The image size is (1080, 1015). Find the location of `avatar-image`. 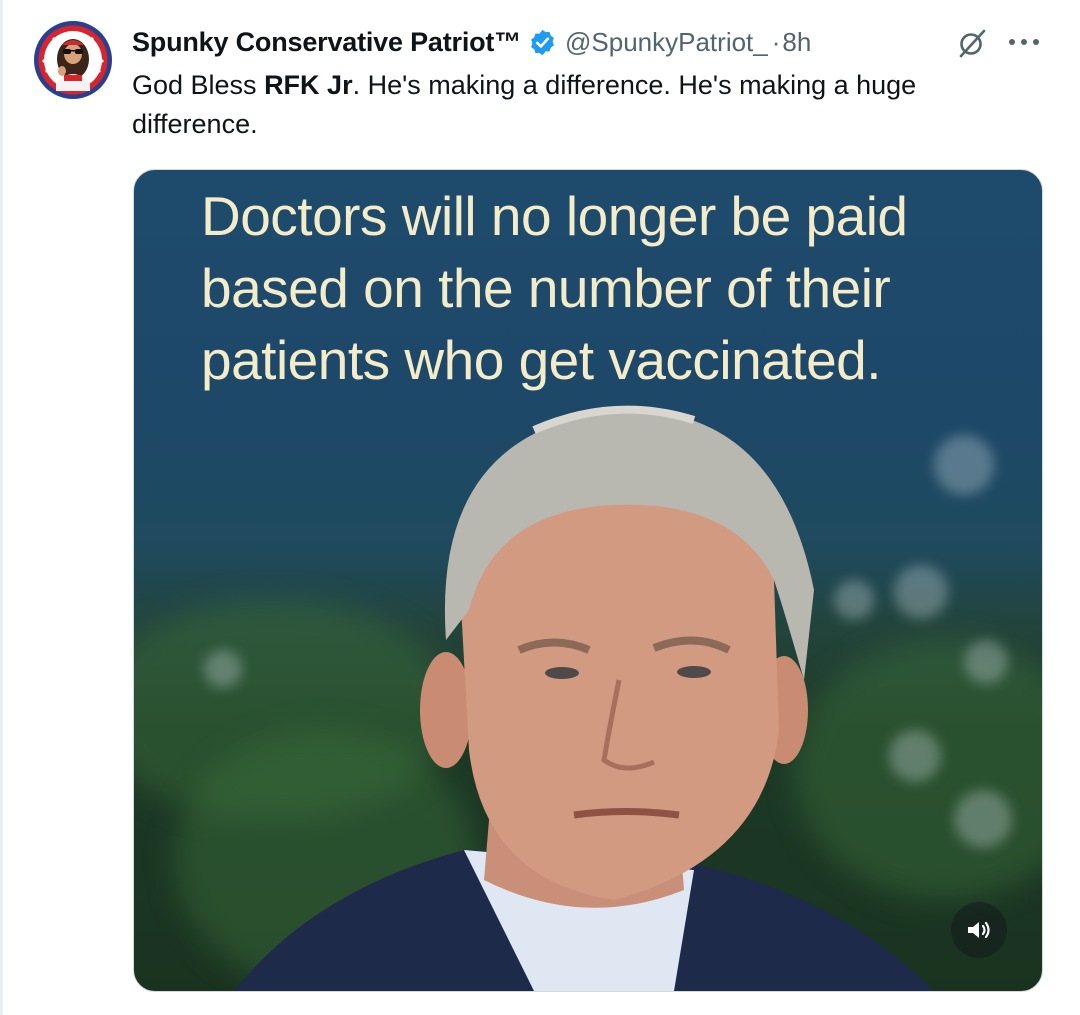

avatar-image is located at coordinates (73, 64).